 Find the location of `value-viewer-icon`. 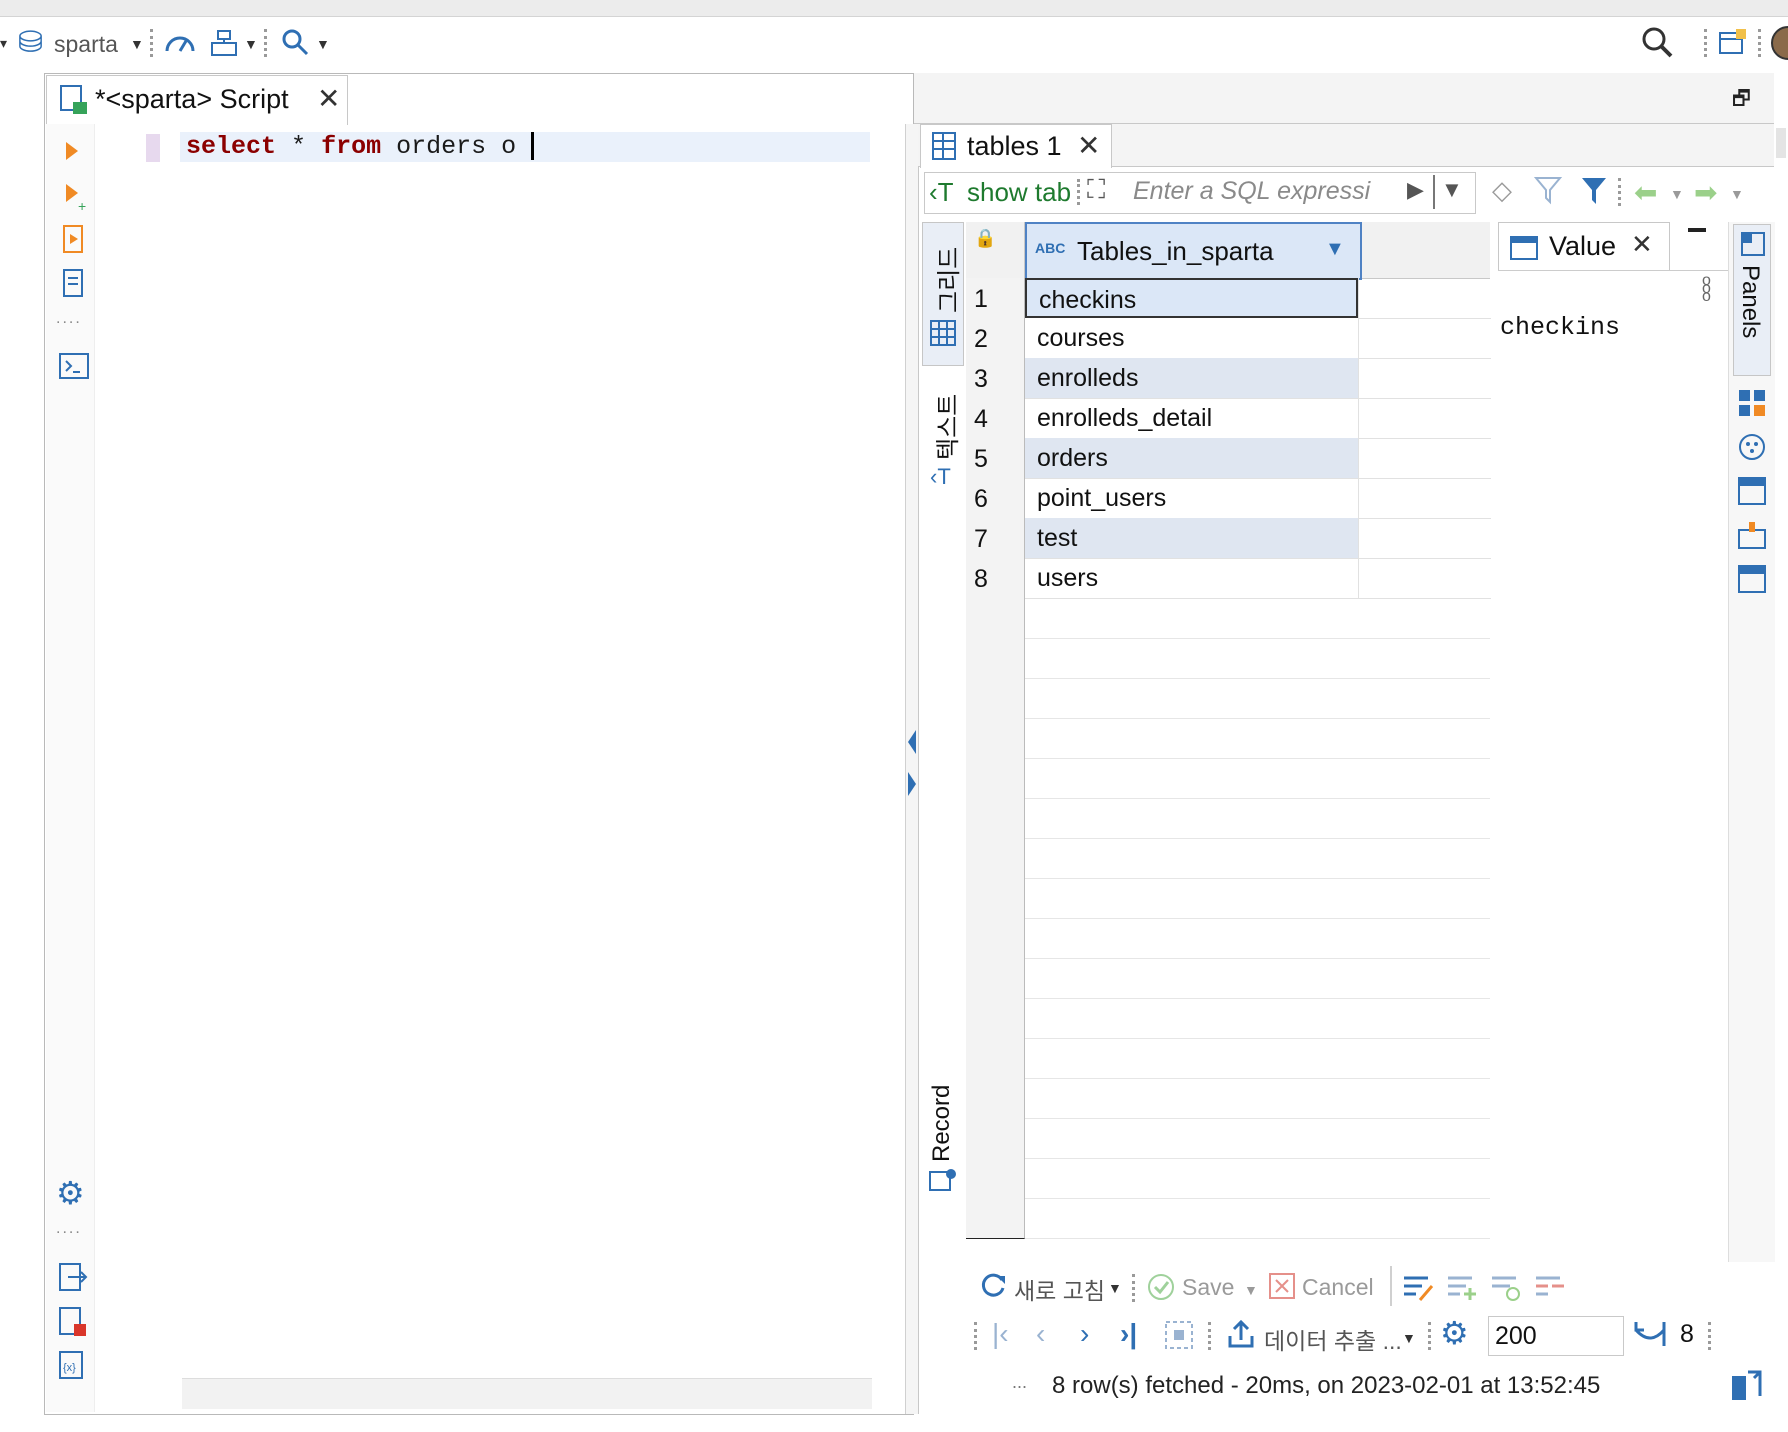

value-viewer-icon is located at coordinates (1752, 580).